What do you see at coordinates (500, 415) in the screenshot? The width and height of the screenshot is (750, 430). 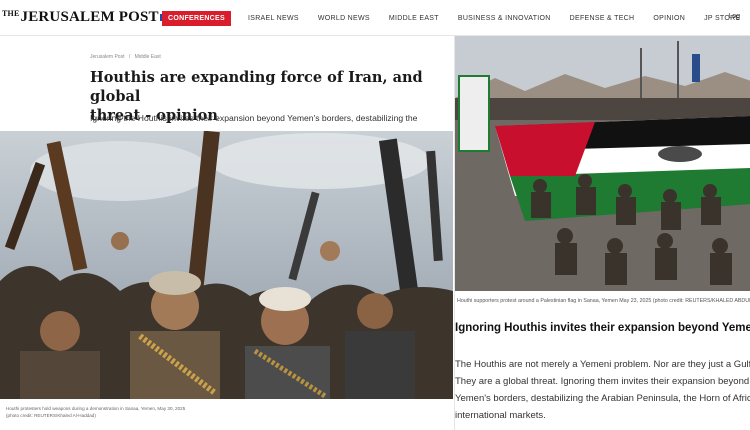 I see `body-line-4: international markets.` at bounding box center [500, 415].